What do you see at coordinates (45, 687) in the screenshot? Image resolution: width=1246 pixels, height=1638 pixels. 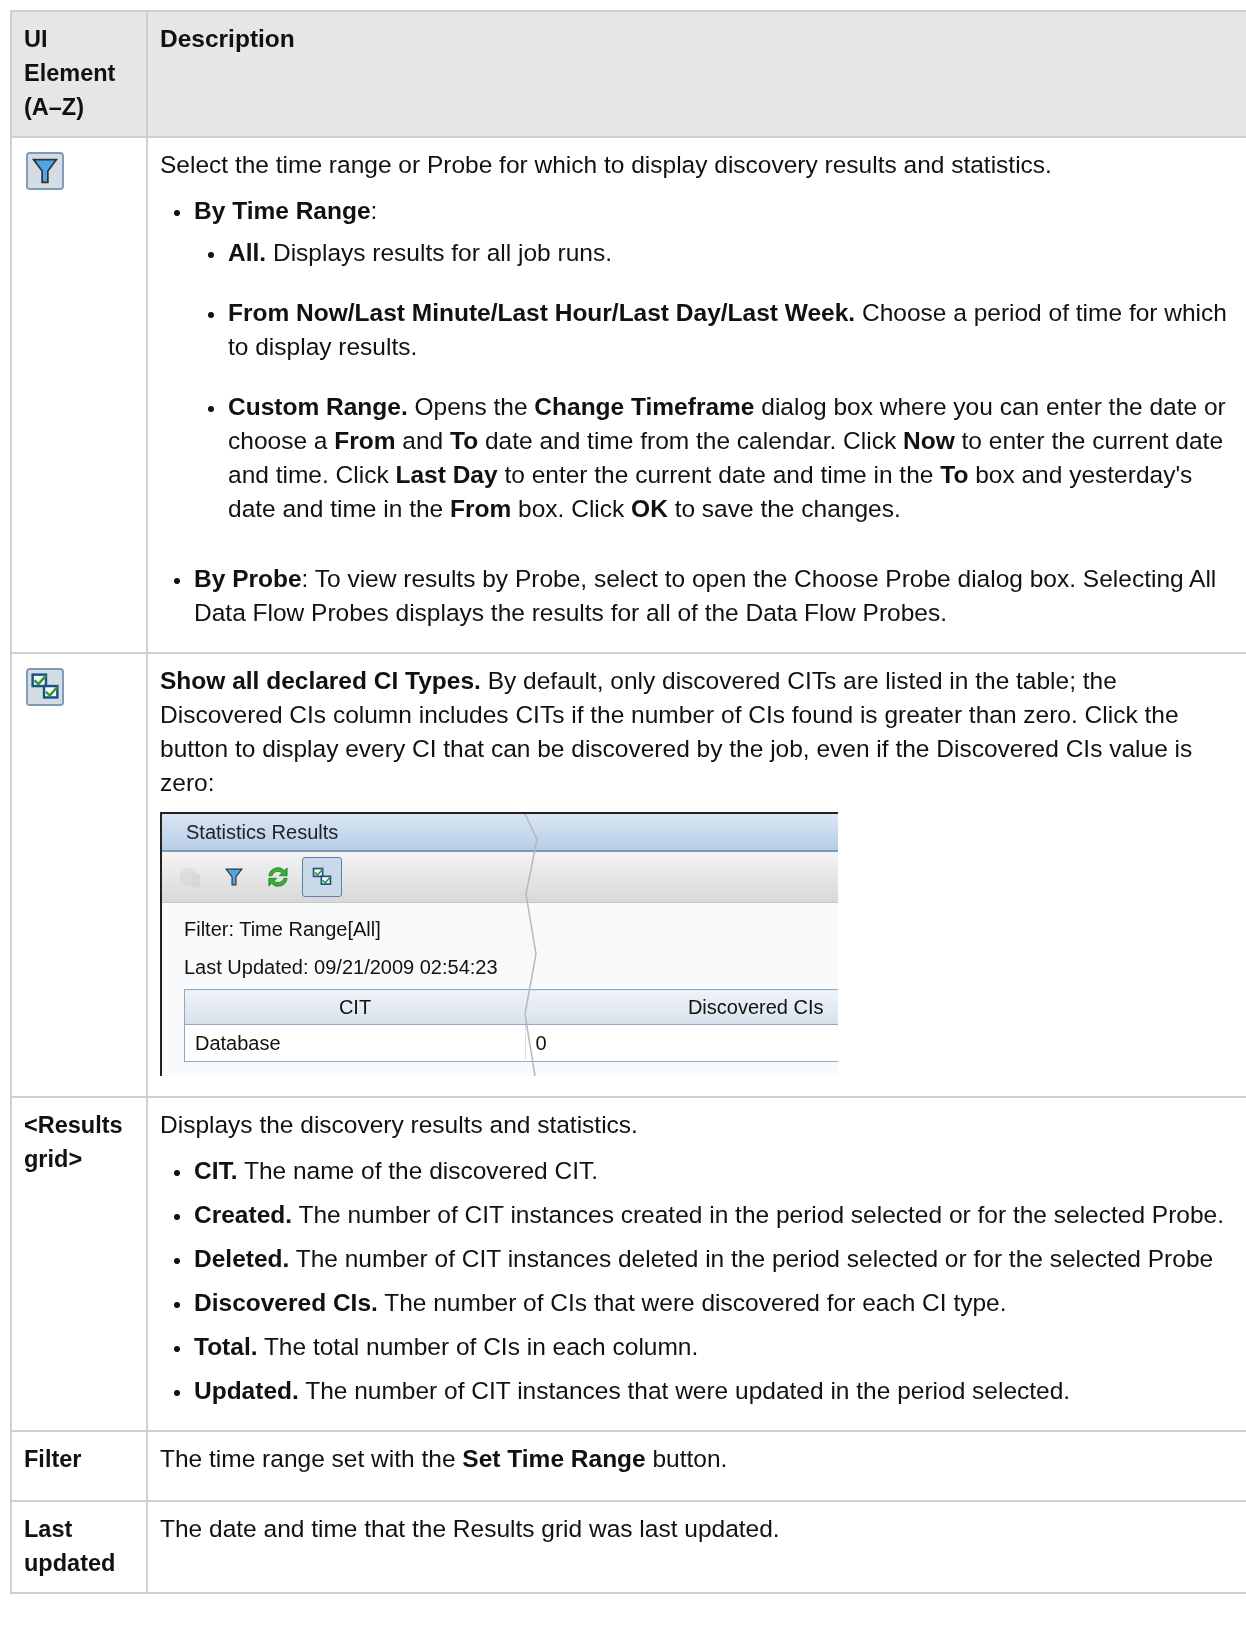 I see `checklist-icon` at bounding box center [45, 687].